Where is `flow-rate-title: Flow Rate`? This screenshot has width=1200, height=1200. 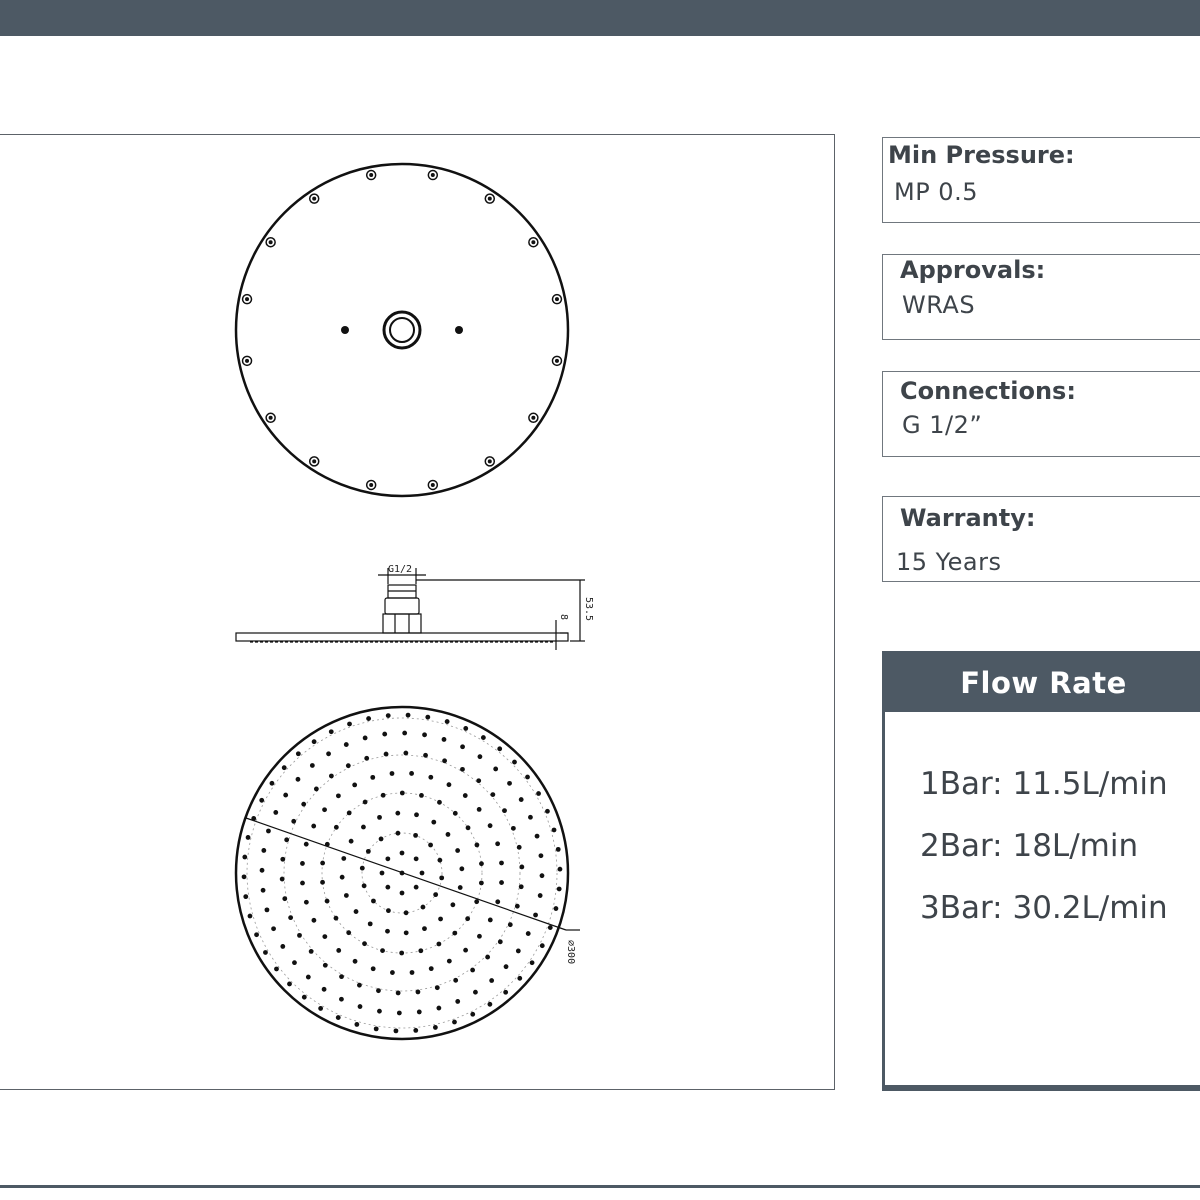
flow-rate-title: Flow Rate is located at coordinates (1042, 683).